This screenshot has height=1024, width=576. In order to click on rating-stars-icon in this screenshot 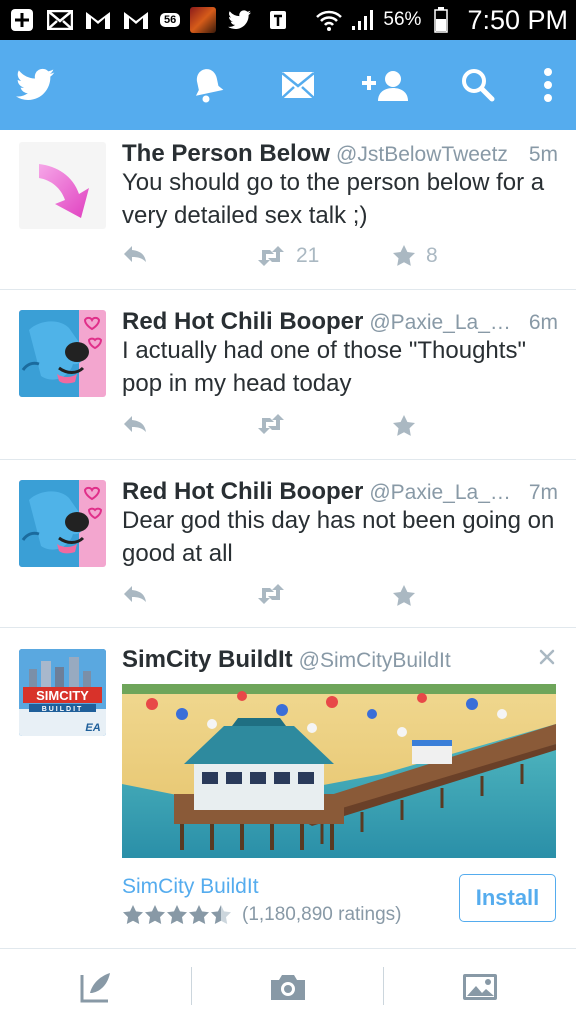, I will do `click(177, 914)`.